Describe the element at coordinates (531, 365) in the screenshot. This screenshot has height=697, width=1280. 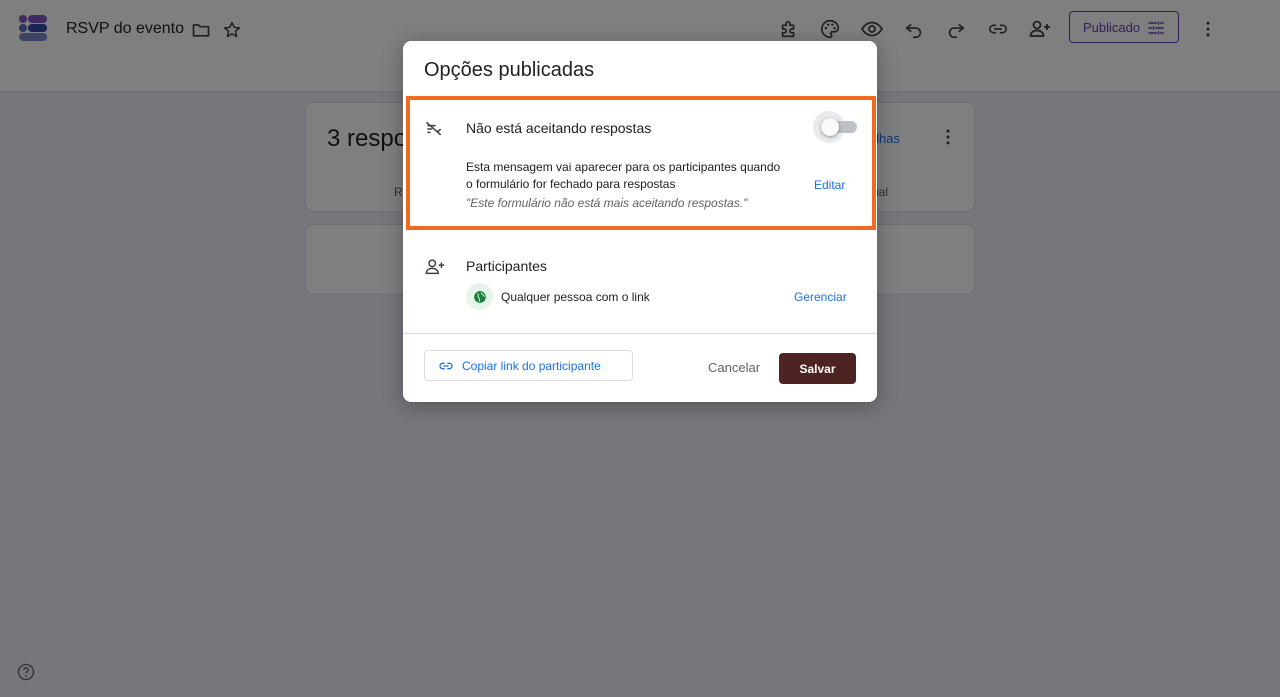
I see `copy-link-label: Copiar link do participante` at that location.